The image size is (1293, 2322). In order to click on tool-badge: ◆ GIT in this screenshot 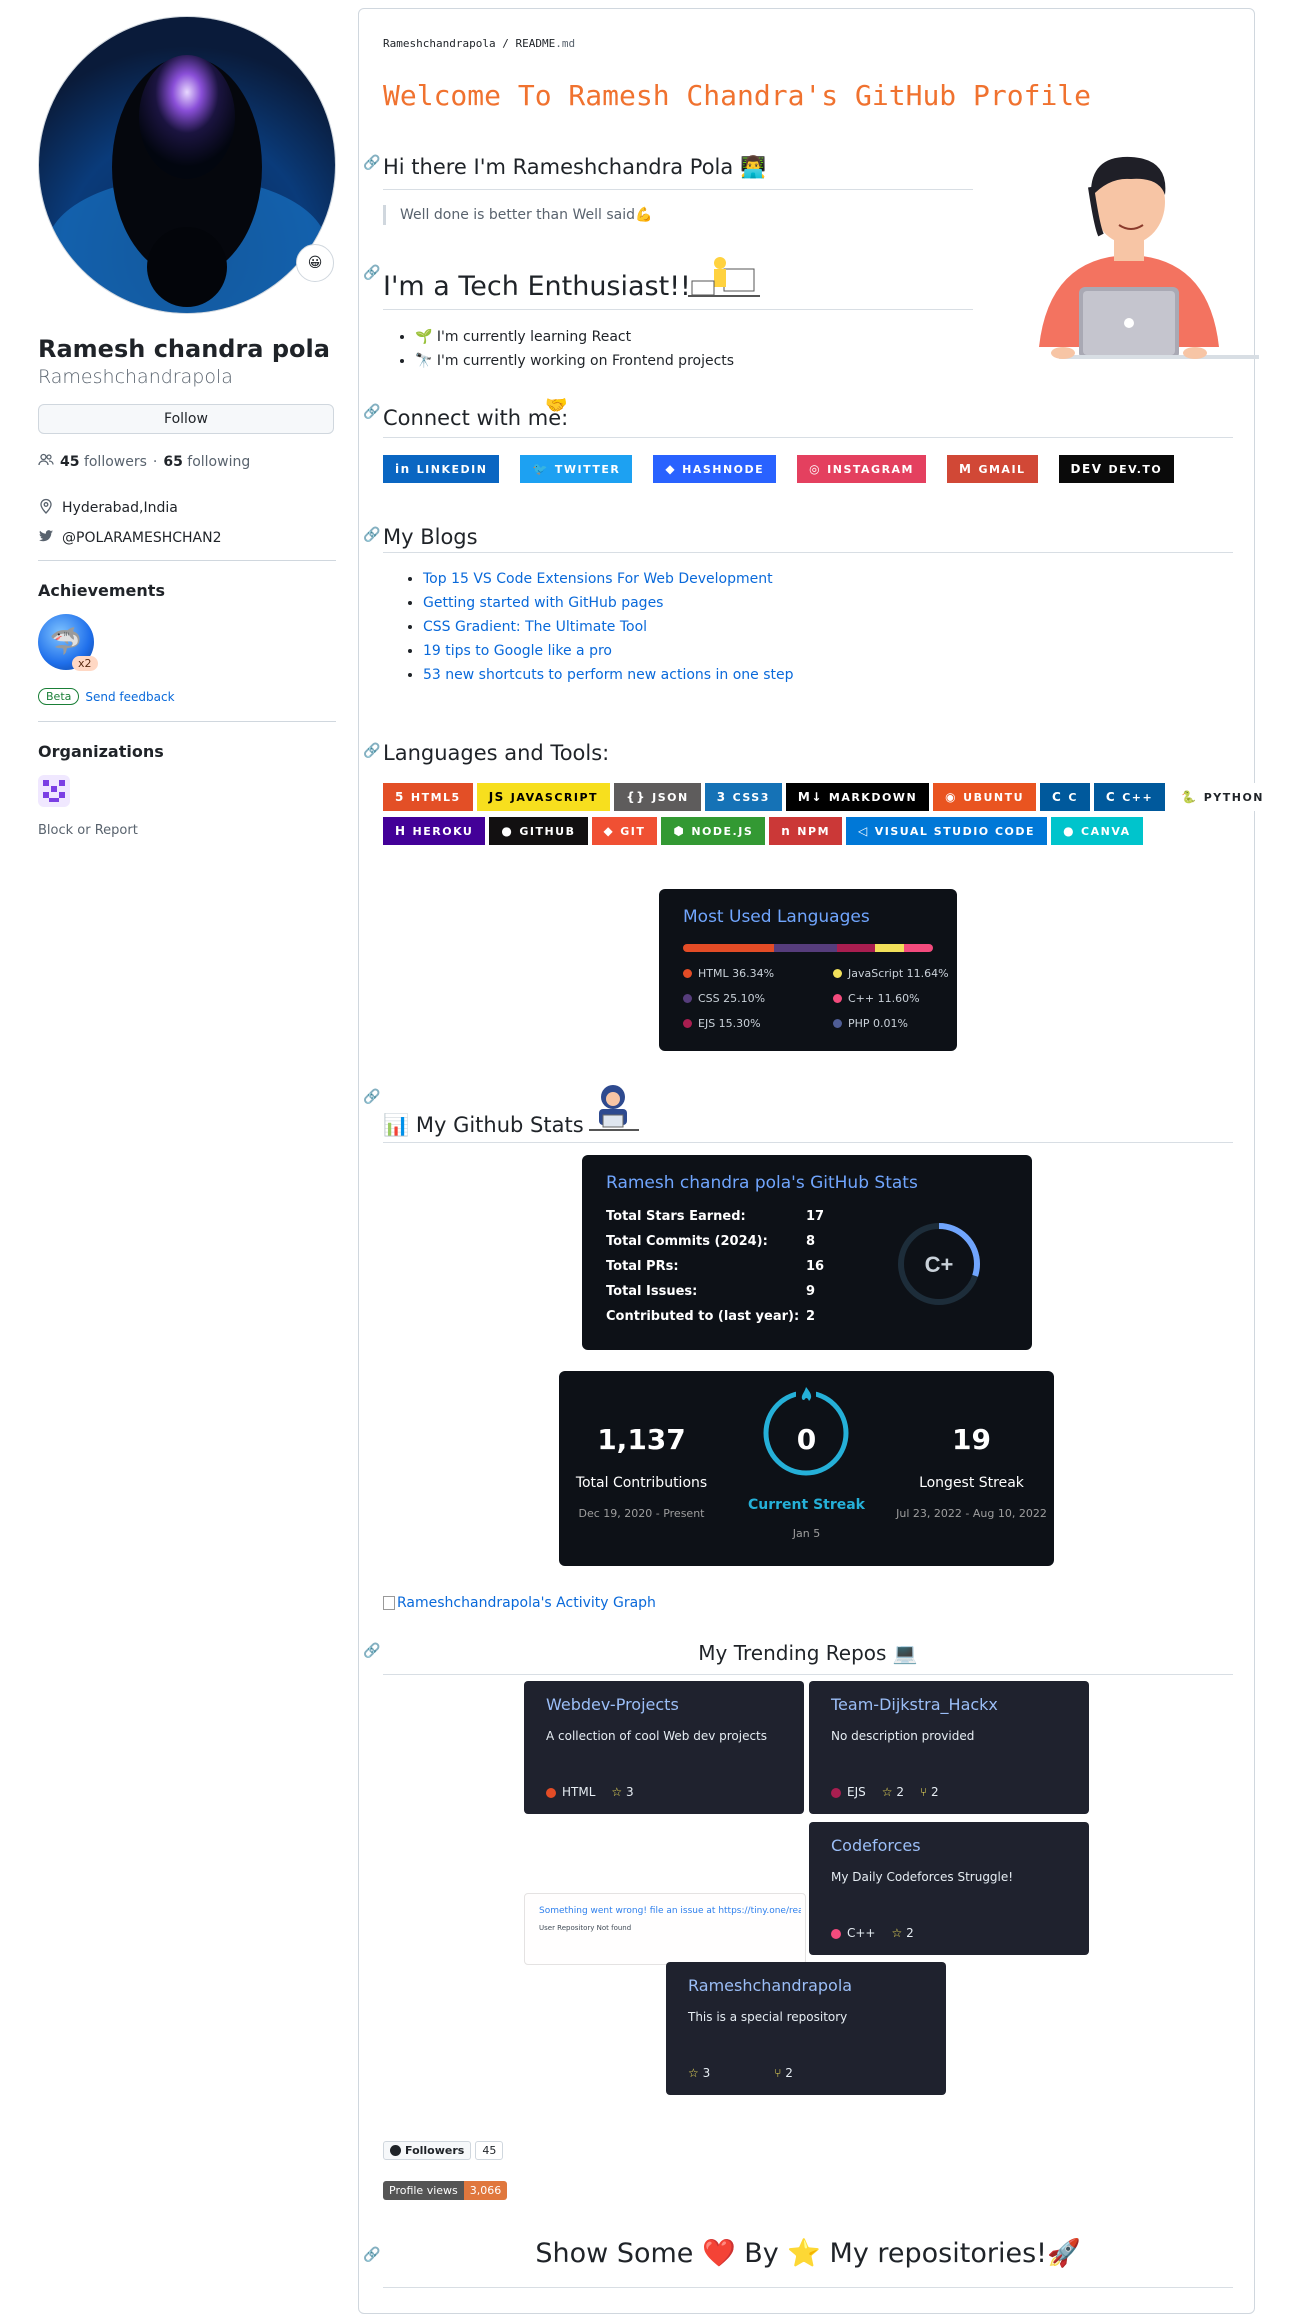, I will do `click(624, 831)`.